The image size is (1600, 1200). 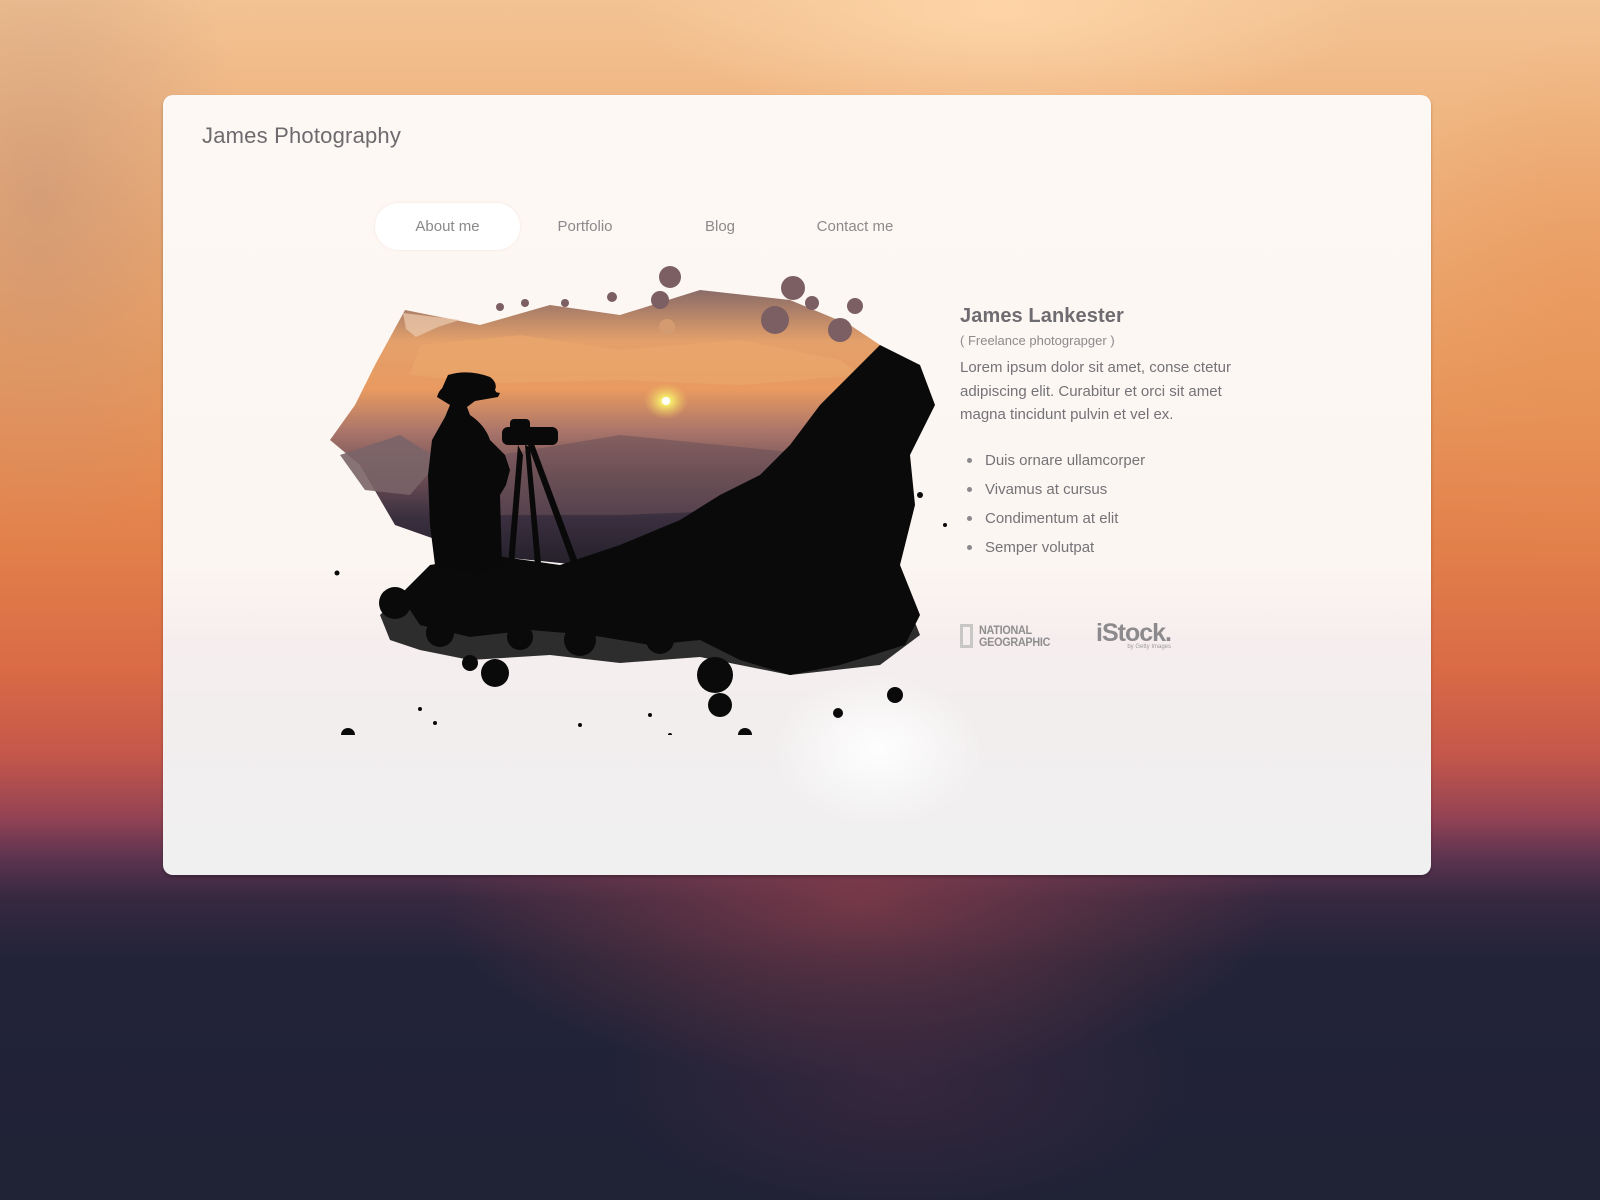 What do you see at coordinates (1037, 340) in the screenshot?
I see `profile-role: ( Freelance photograpger )` at bounding box center [1037, 340].